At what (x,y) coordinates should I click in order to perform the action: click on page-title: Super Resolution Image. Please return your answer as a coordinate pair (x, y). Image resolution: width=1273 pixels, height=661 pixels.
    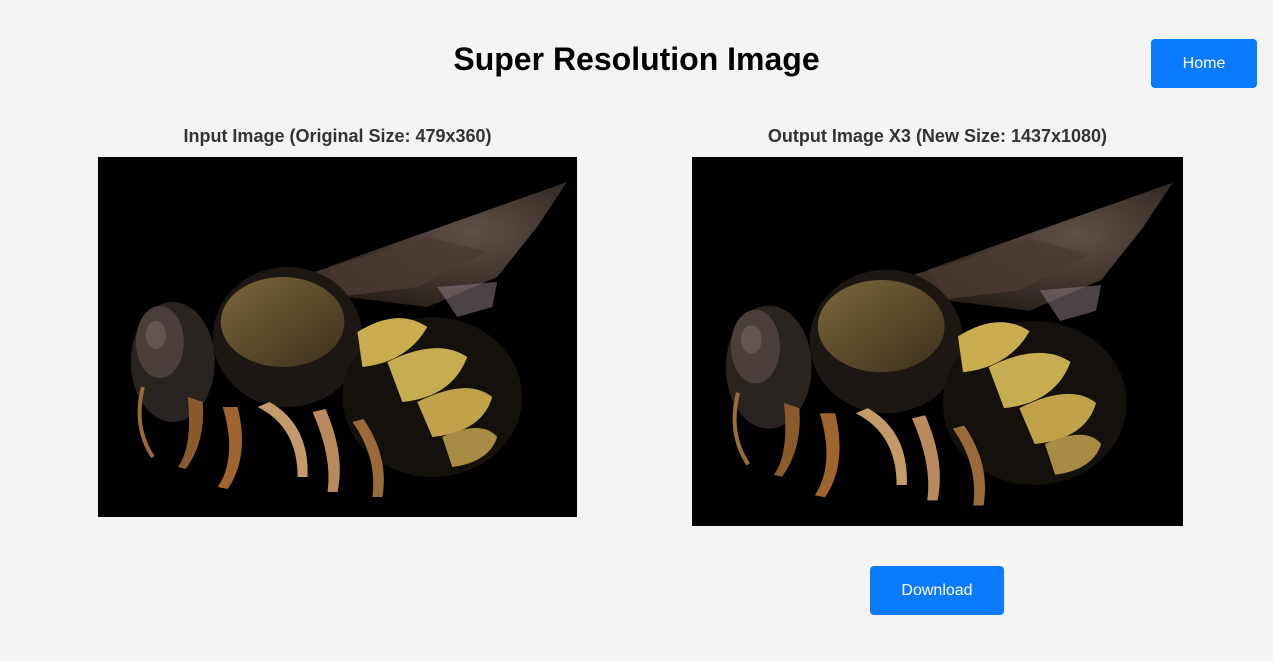
    Looking at the image, I should click on (636, 59).